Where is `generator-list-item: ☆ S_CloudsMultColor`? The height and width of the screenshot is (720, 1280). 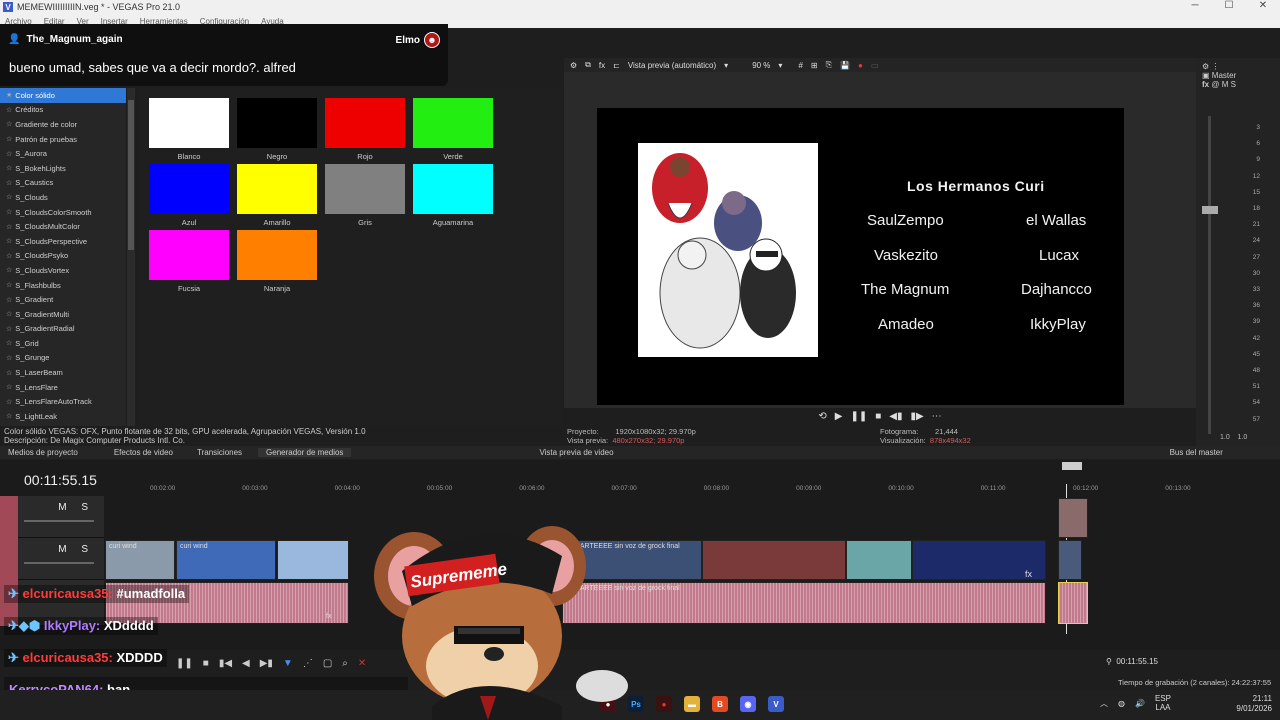
generator-list-item: ☆ S_CloudsMultColor is located at coordinates (63, 226).